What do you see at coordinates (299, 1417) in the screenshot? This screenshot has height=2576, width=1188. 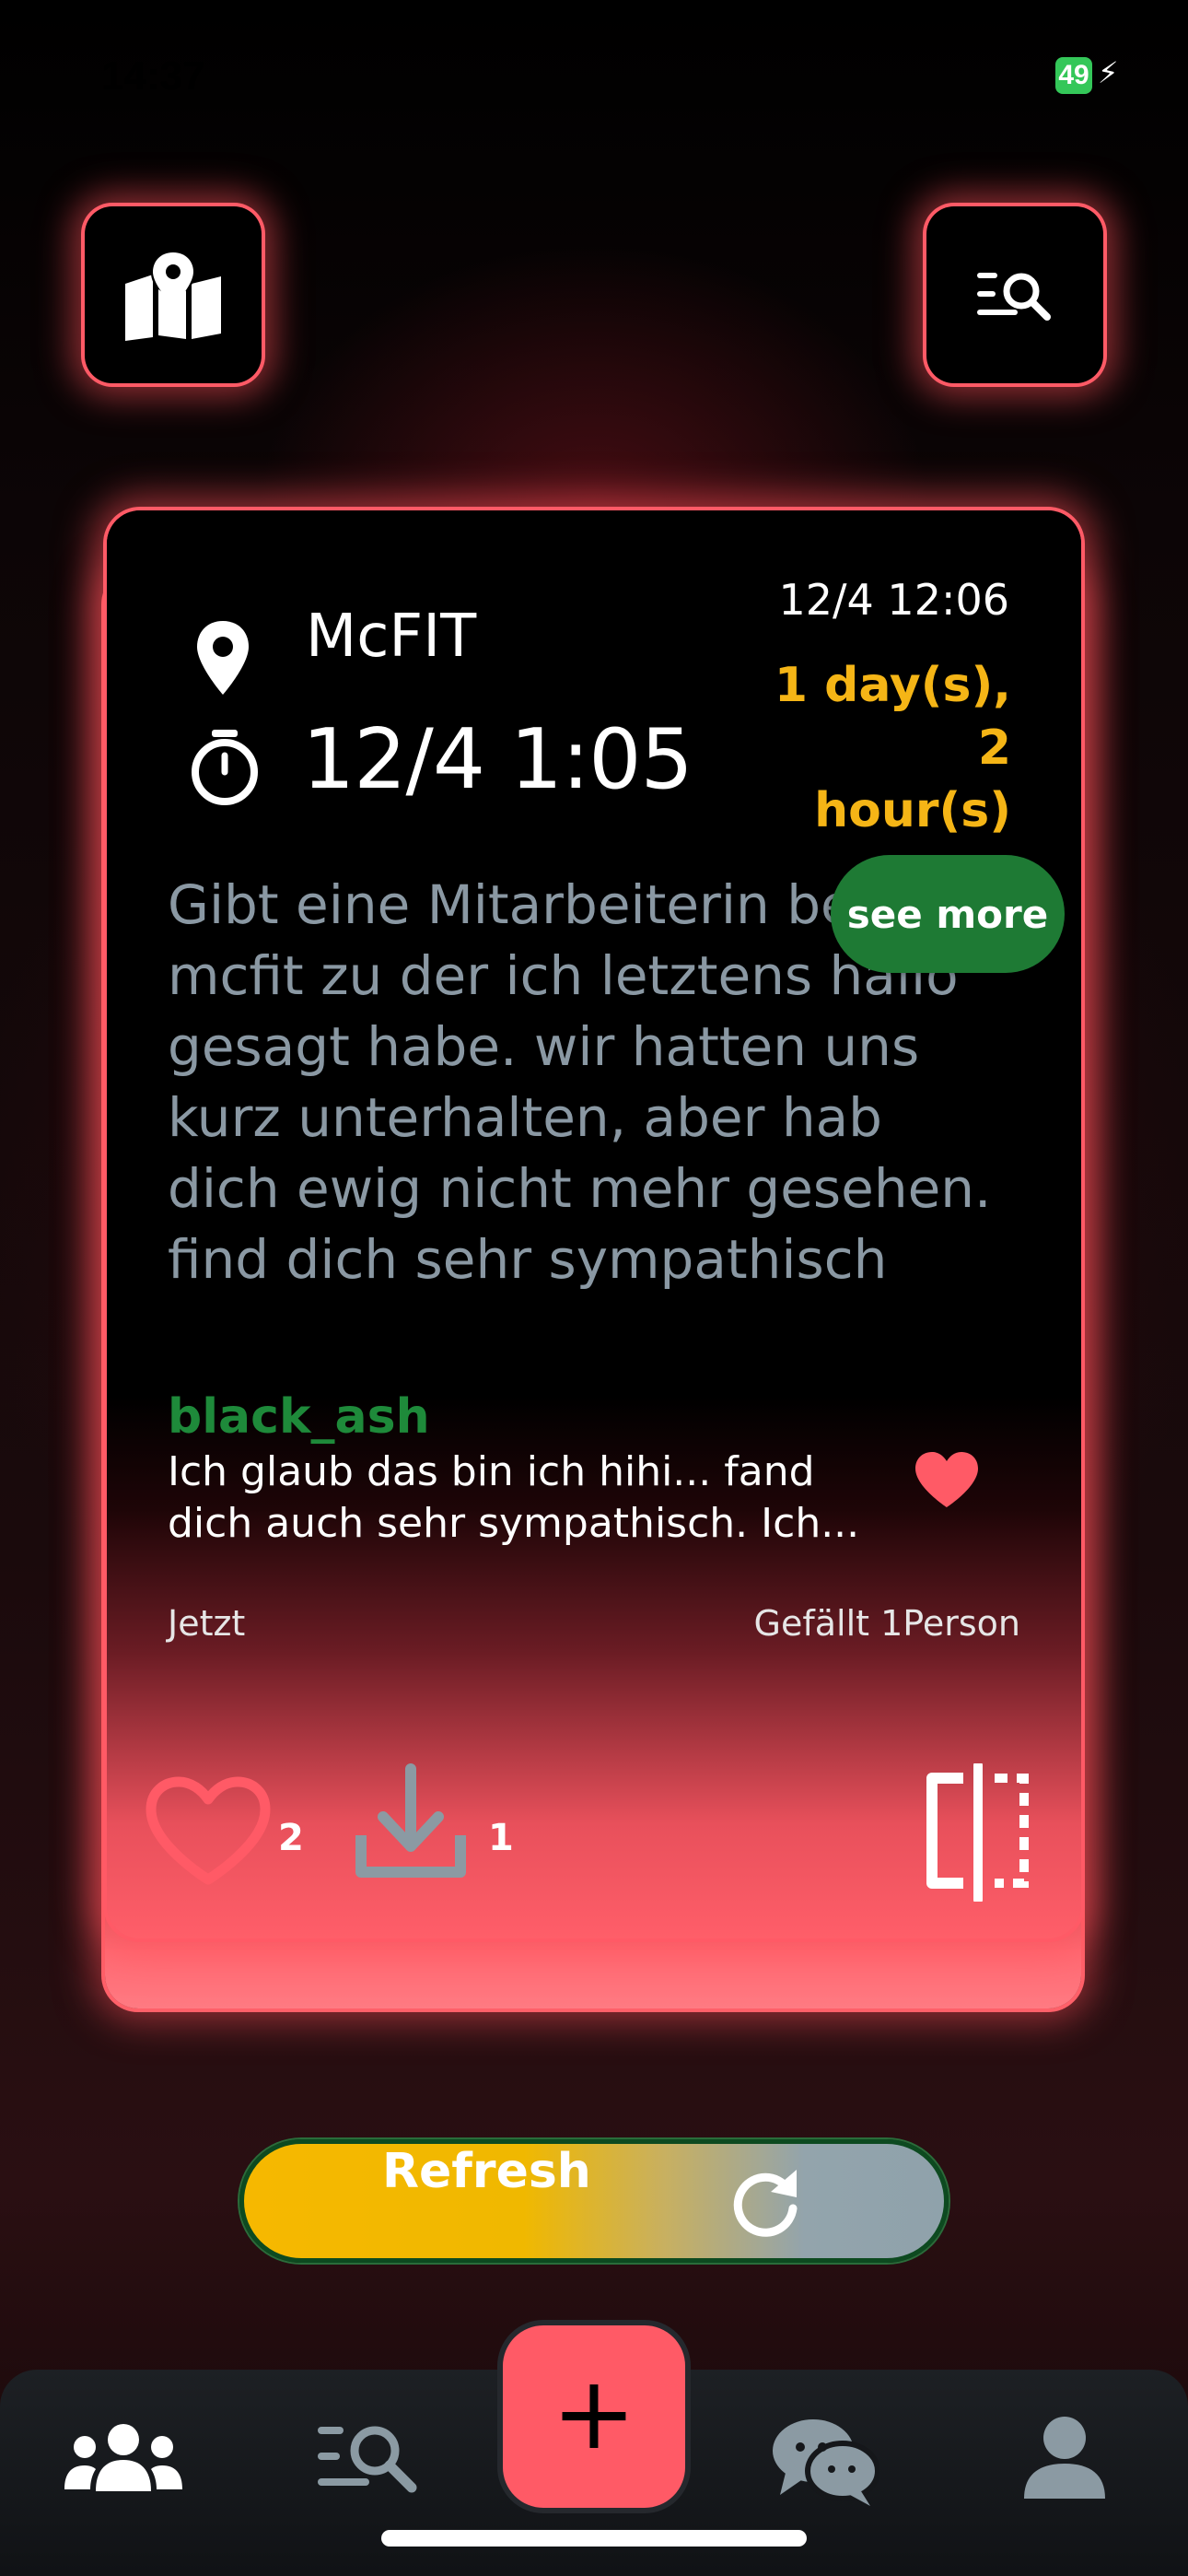 I see `reply-username: black_ash` at bounding box center [299, 1417].